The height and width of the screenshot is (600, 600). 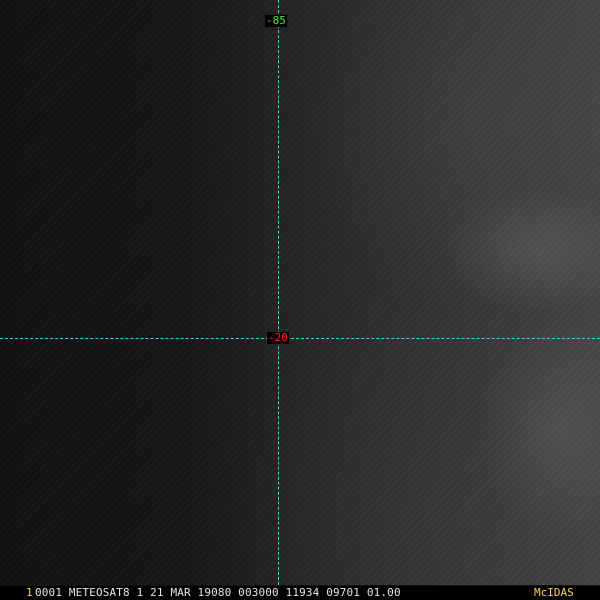 What do you see at coordinates (300, 338) in the screenshot?
I see `latitude-grid-line` at bounding box center [300, 338].